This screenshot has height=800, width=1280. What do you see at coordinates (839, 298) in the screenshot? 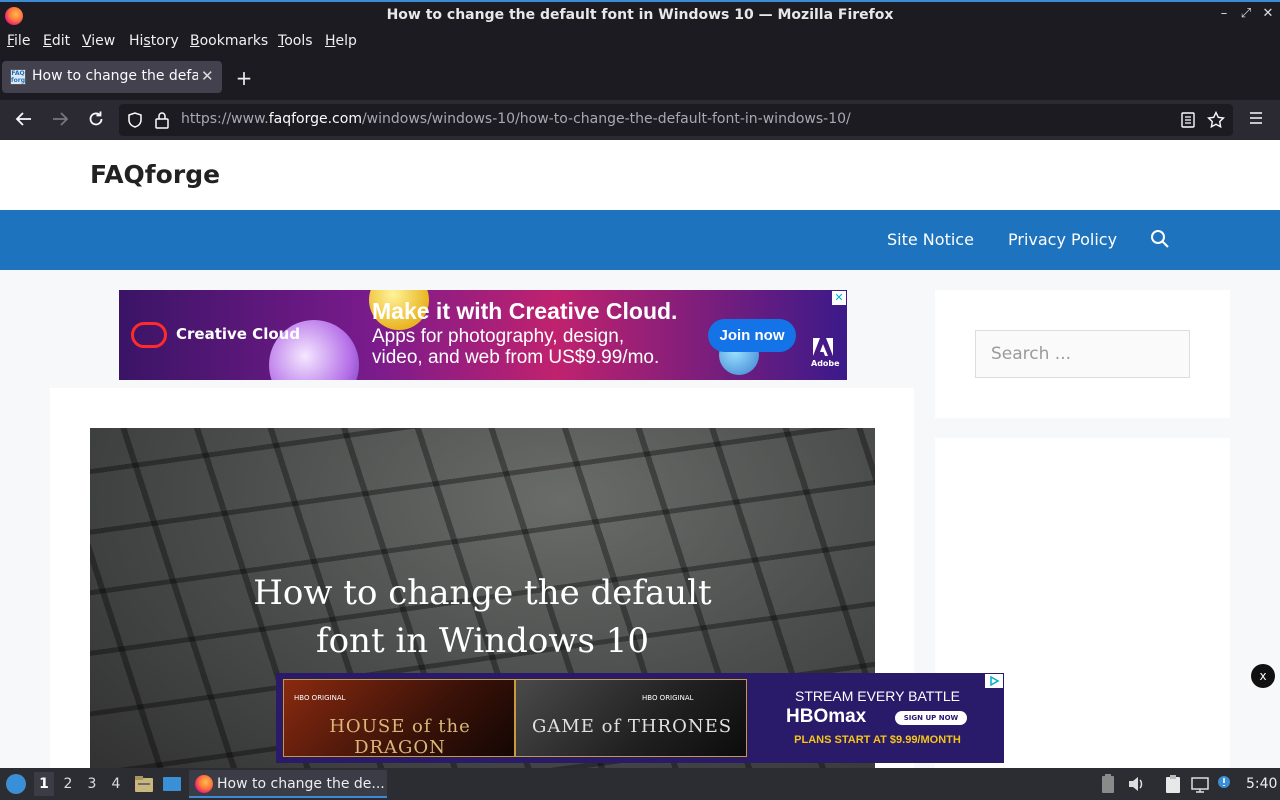
I see `ad-close-icon: ✕` at bounding box center [839, 298].